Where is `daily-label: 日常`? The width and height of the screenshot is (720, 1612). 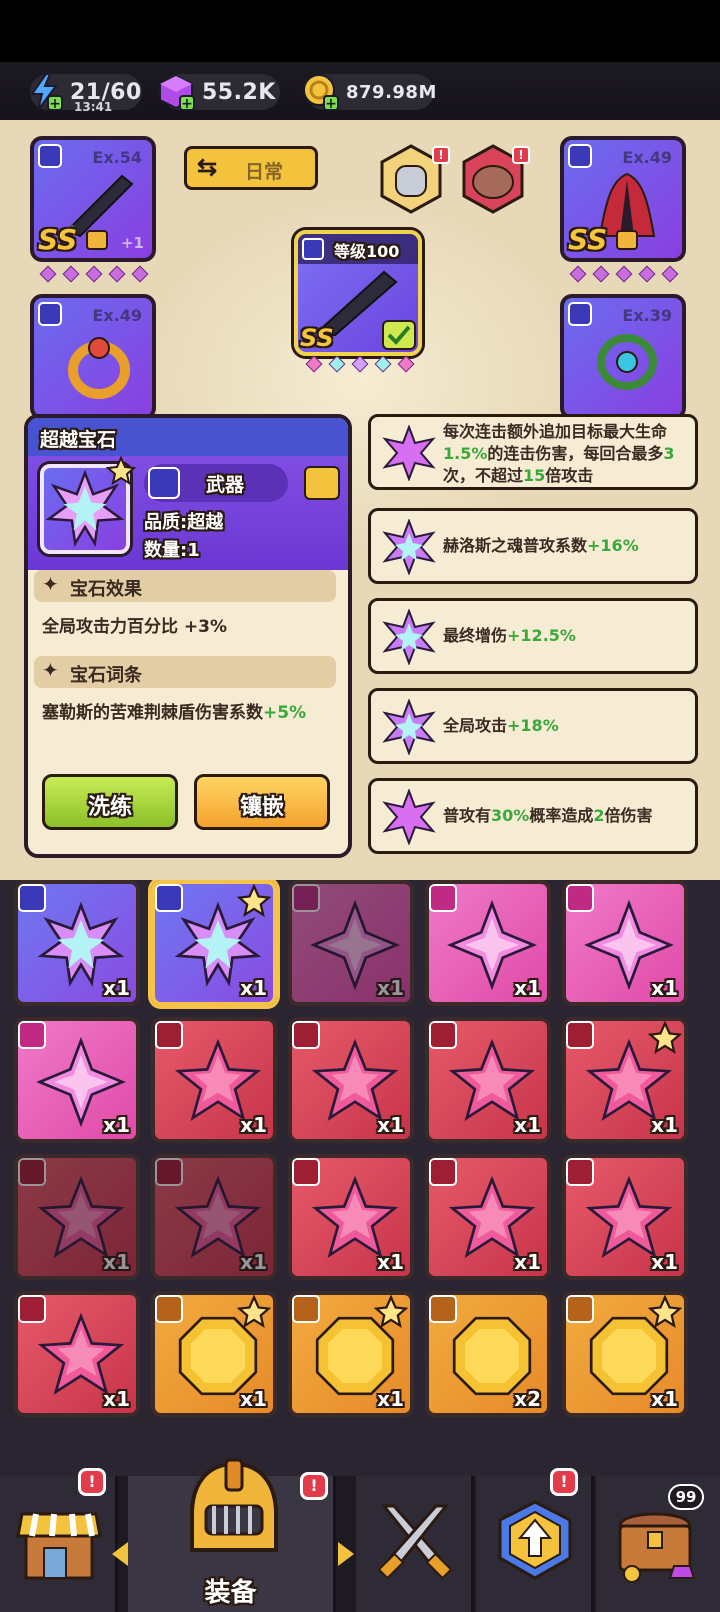 daily-label: 日常 is located at coordinates (264, 172).